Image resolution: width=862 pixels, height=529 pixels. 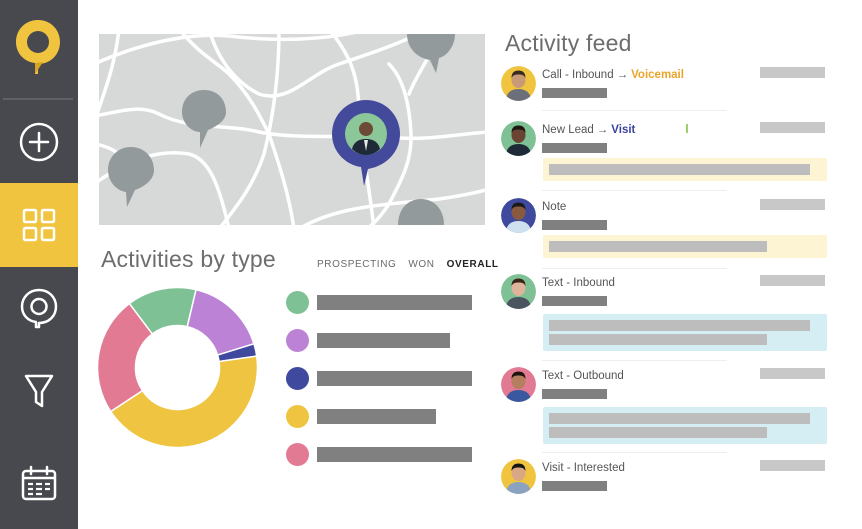 I want to click on activities-donut-chart, so click(x=177, y=367).